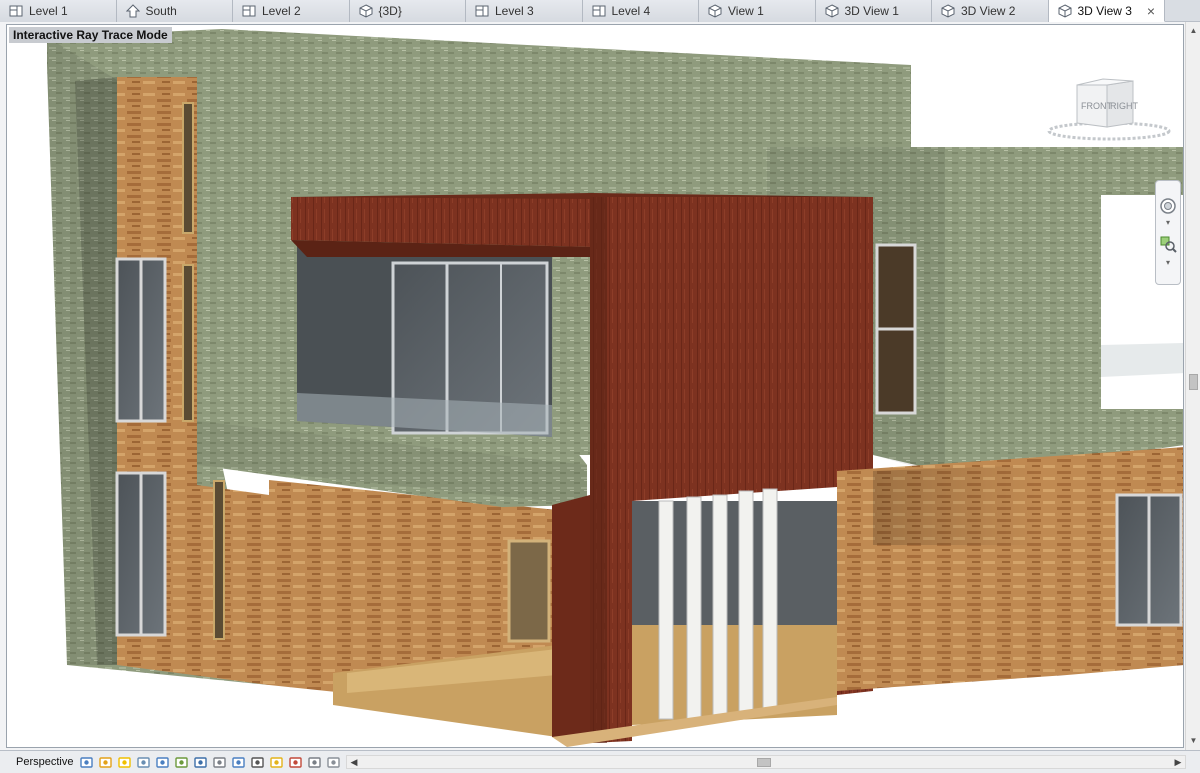 Image resolution: width=1200 pixels, height=773 pixels. I want to click on lightbulb-icon, so click(276, 762).